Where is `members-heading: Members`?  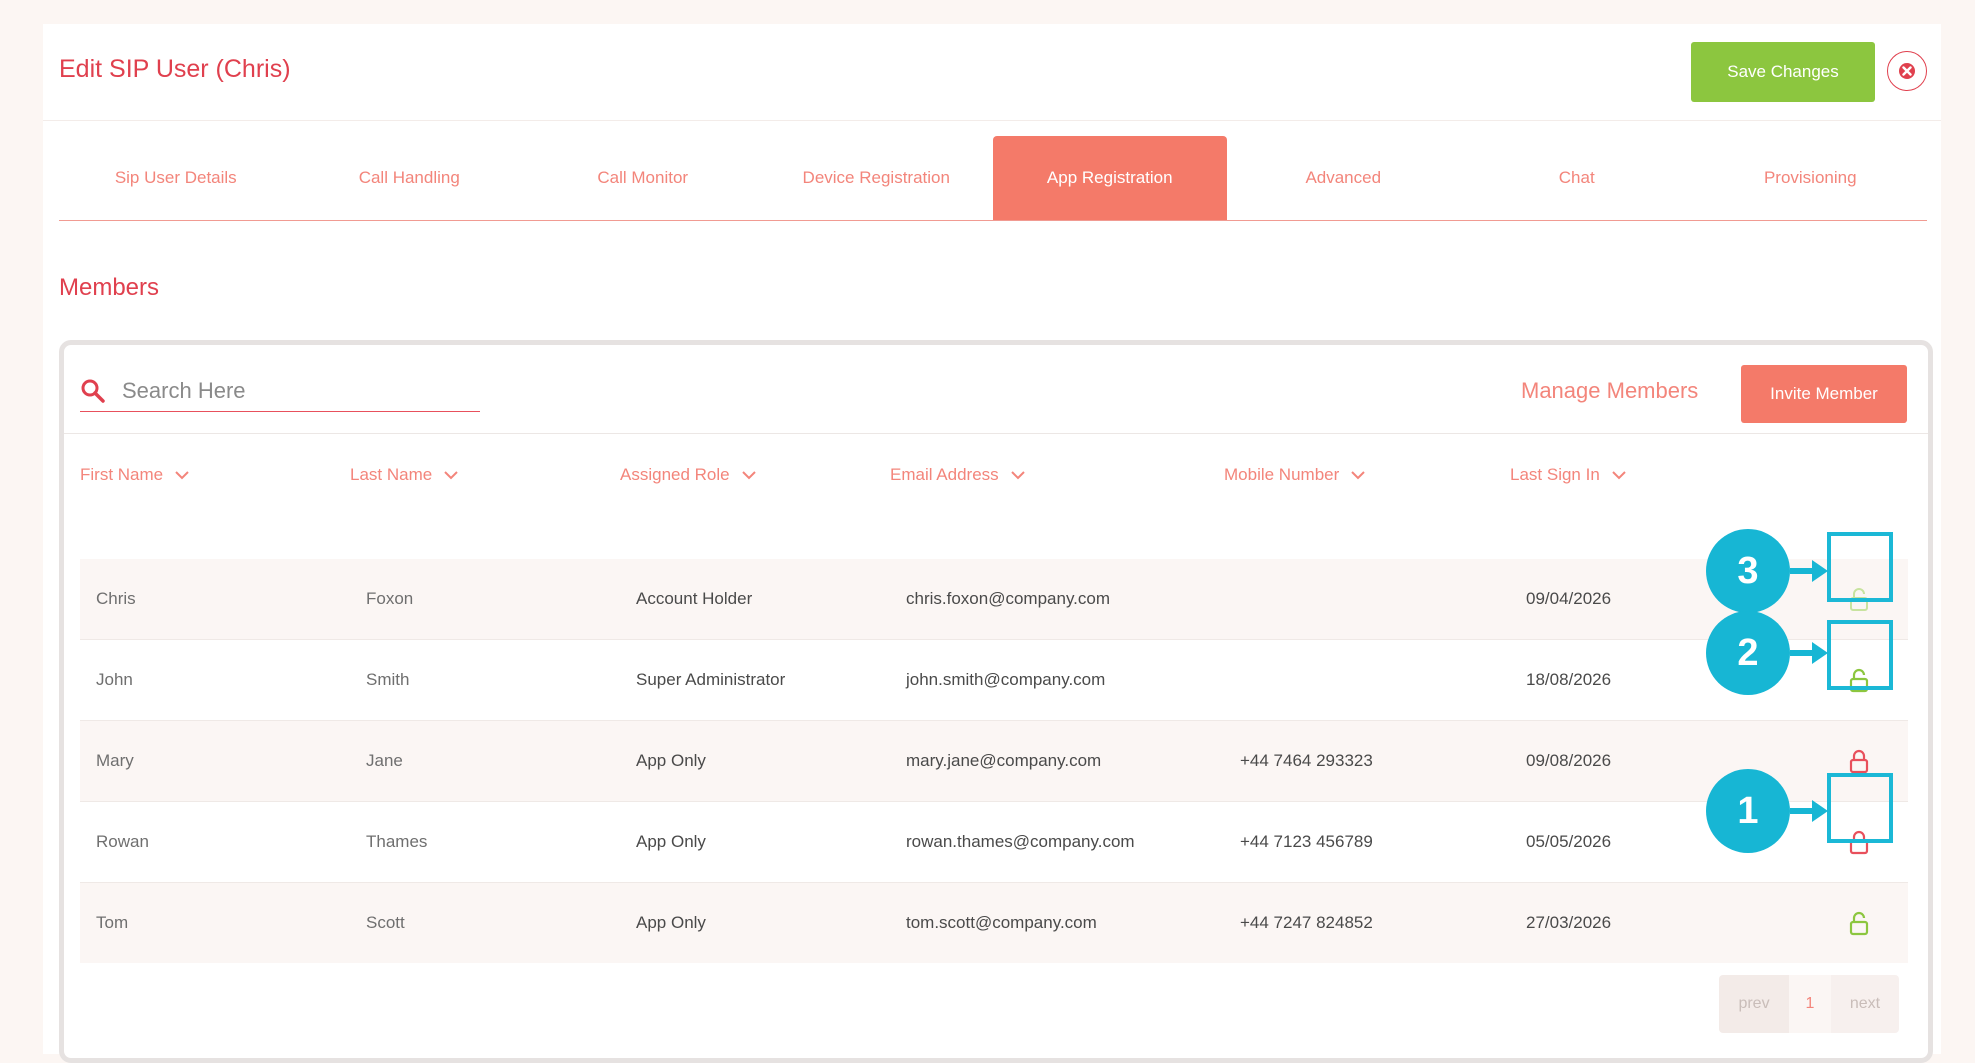 members-heading: Members is located at coordinates (109, 287).